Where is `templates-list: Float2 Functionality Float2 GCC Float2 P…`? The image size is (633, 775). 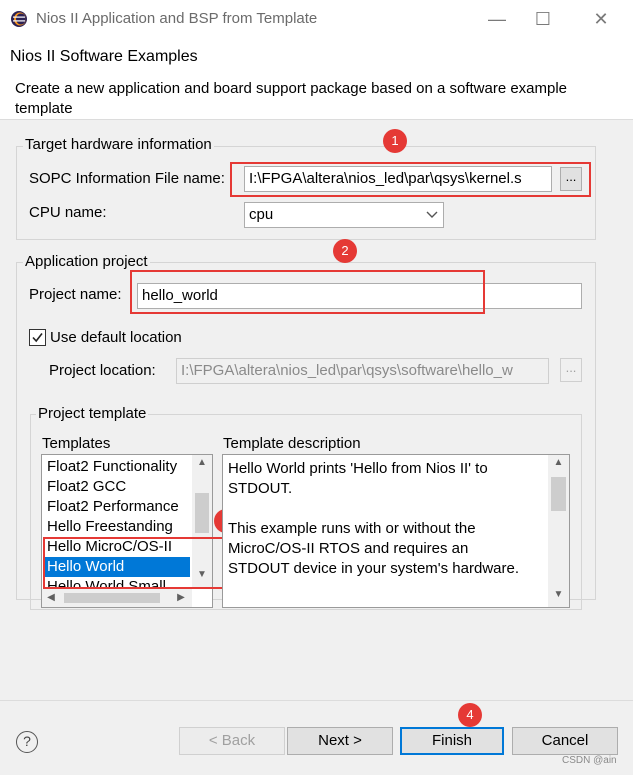 templates-list: Float2 Functionality Float2 GCC Float2 P… is located at coordinates (127, 531).